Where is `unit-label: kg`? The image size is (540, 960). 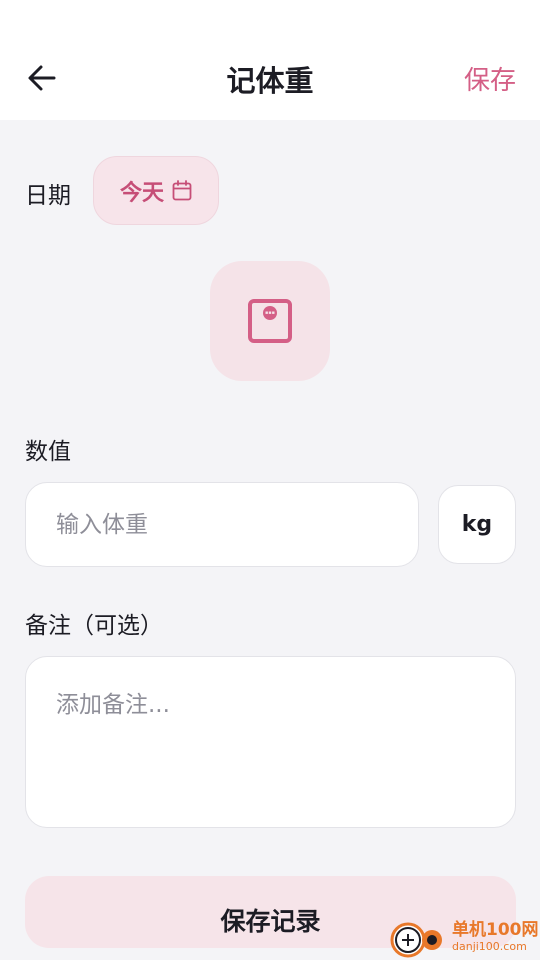
unit-label: kg is located at coordinates (477, 524).